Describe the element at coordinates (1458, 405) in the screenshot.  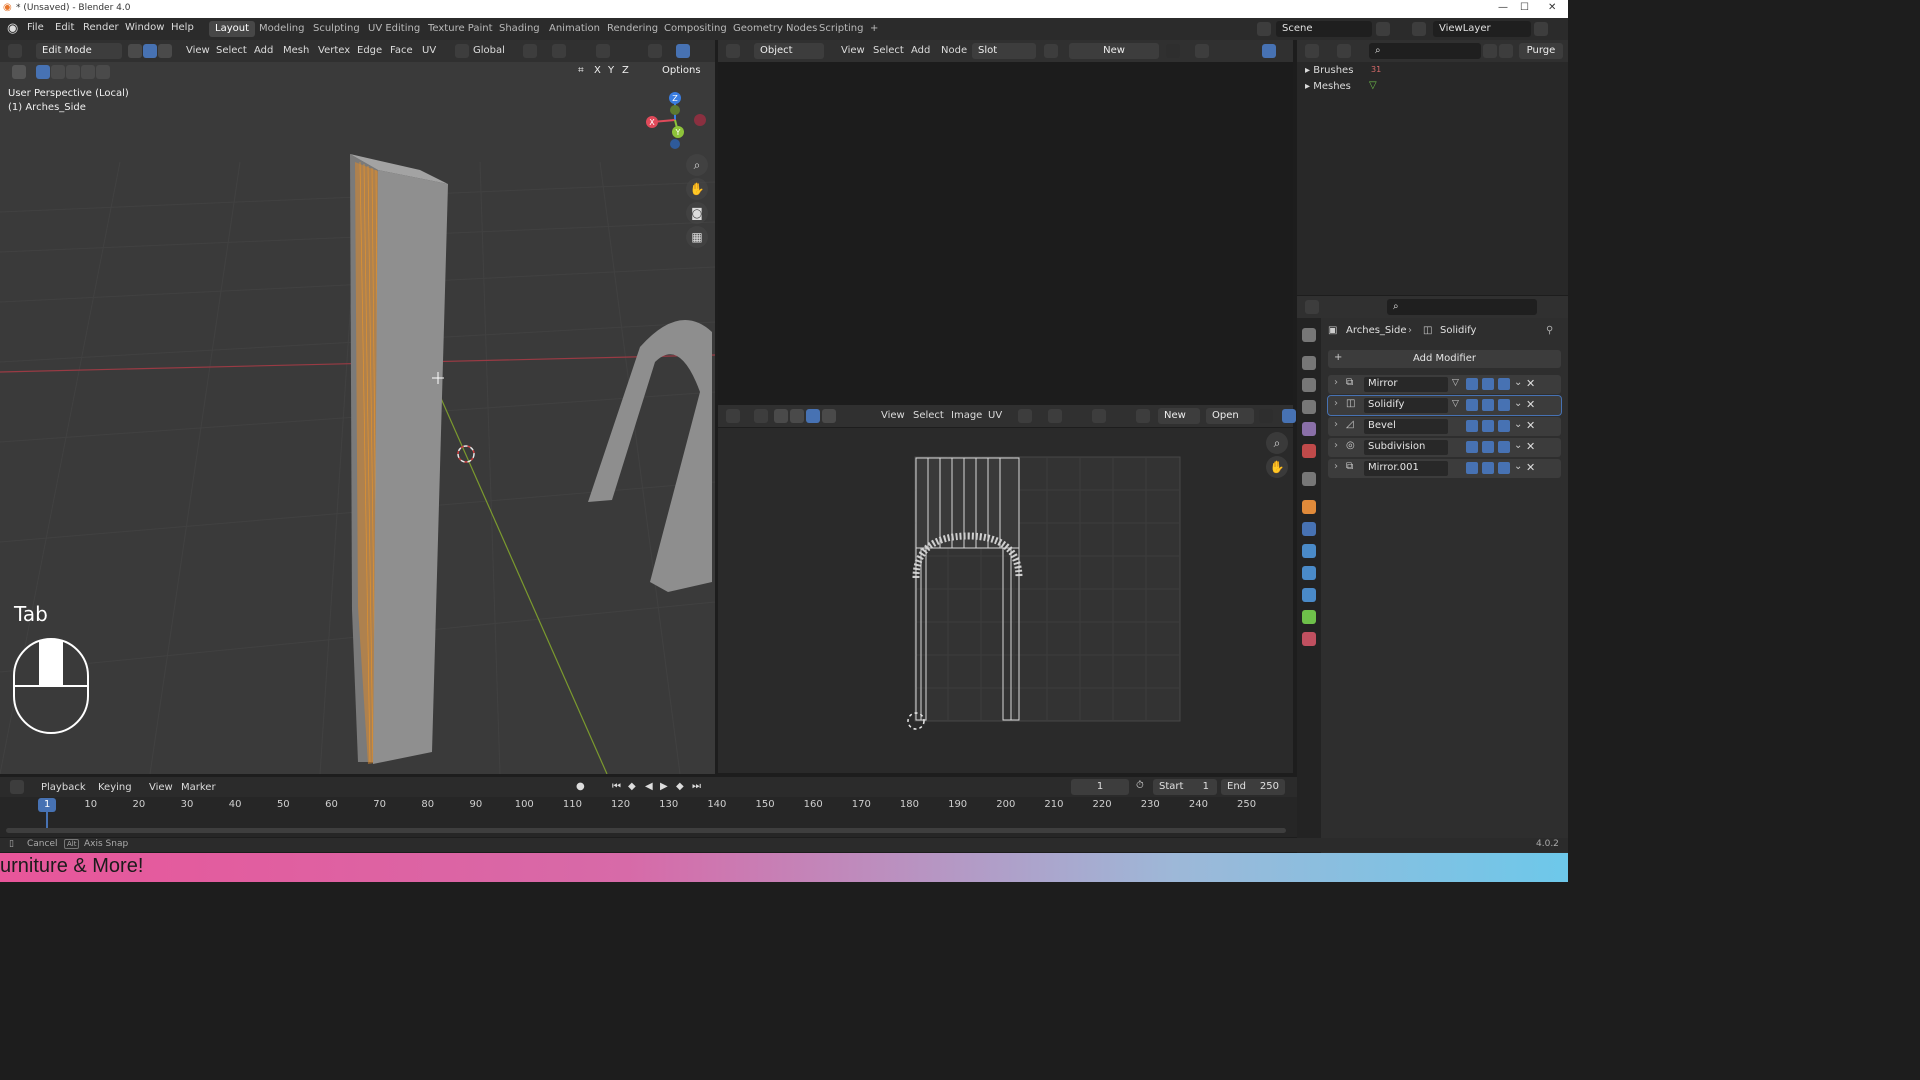
I see `edit-cage-icon: ▽` at that location.